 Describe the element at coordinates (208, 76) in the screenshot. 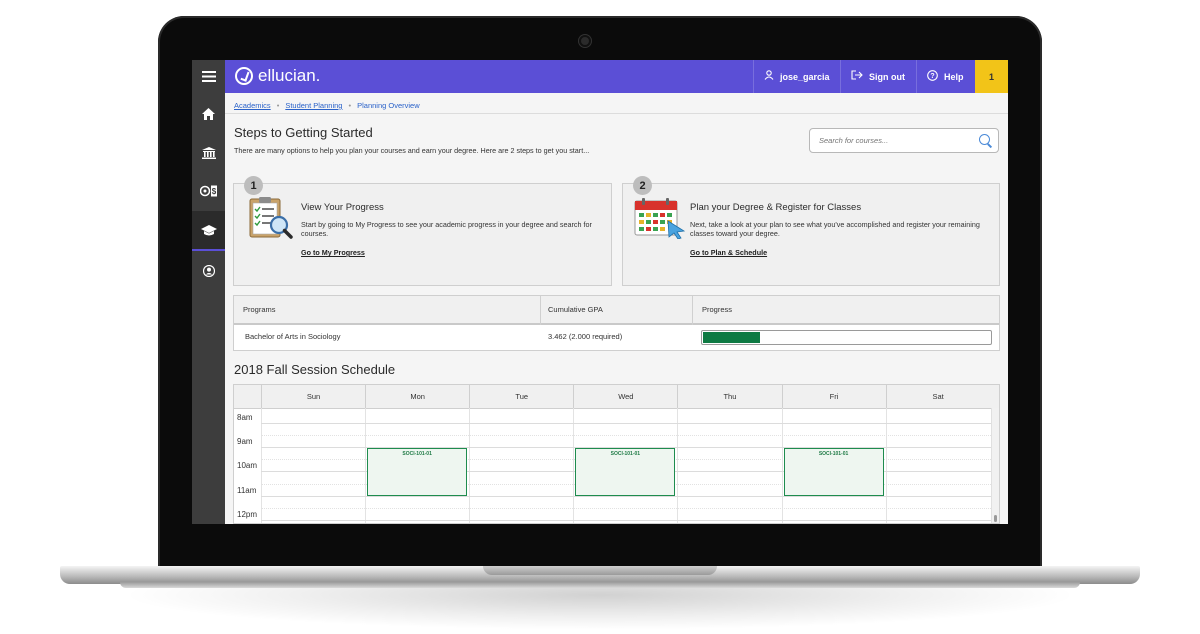

I see `menu-icon` at that location.